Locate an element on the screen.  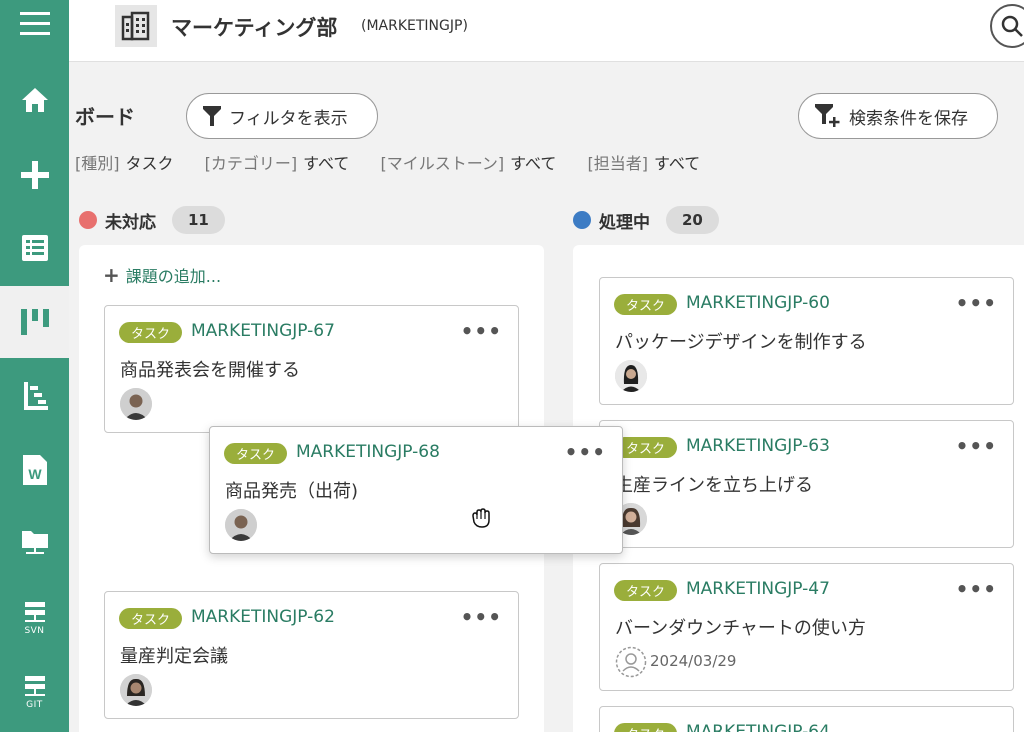
svg-text: W is located at coordinates (35, 474).